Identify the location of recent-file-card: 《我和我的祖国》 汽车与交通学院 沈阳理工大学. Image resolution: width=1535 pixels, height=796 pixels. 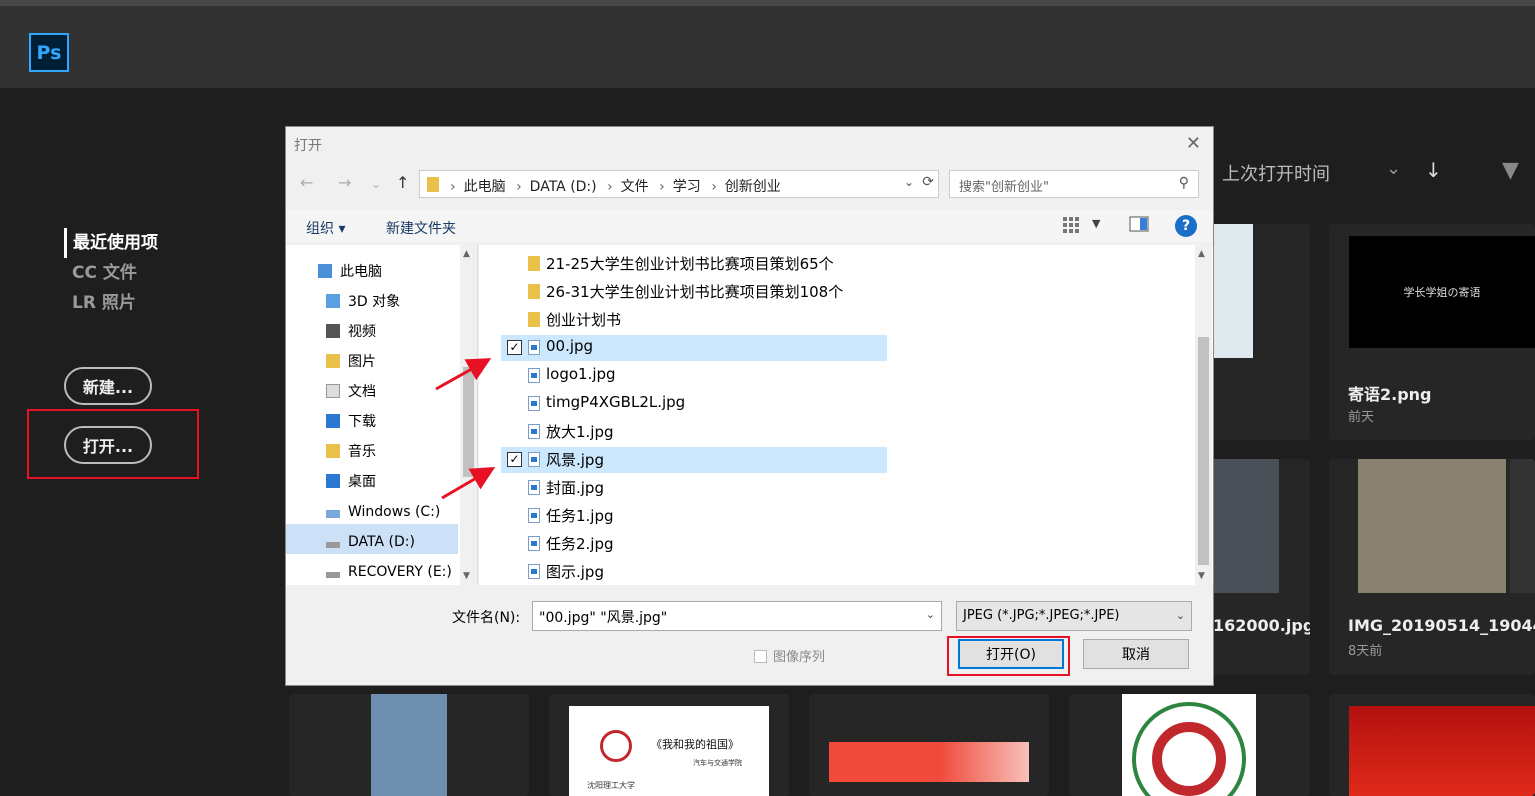
(669, 745).